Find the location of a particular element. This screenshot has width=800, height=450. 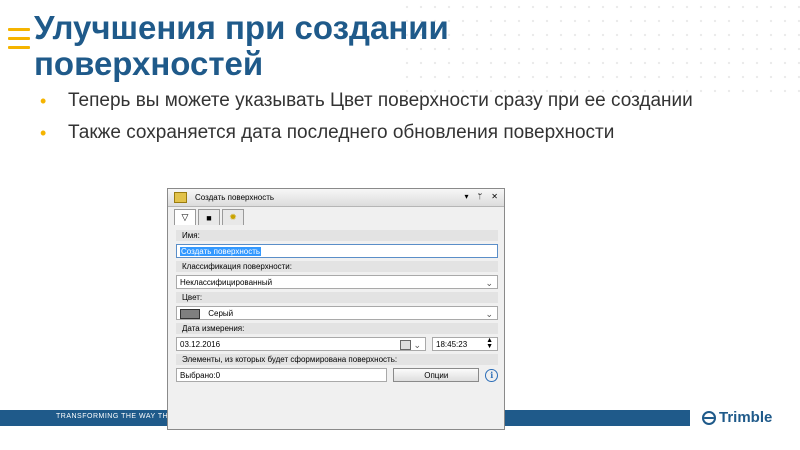

date-time-row: 03.12.2016 ⌄ 18:45:23 ▲ ▼ is located at coordinates (337, 344).